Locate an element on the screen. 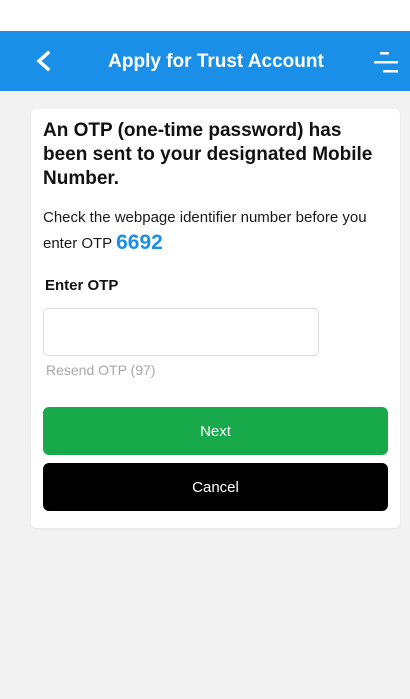  menu-icon is located at coordinates (386, 62).